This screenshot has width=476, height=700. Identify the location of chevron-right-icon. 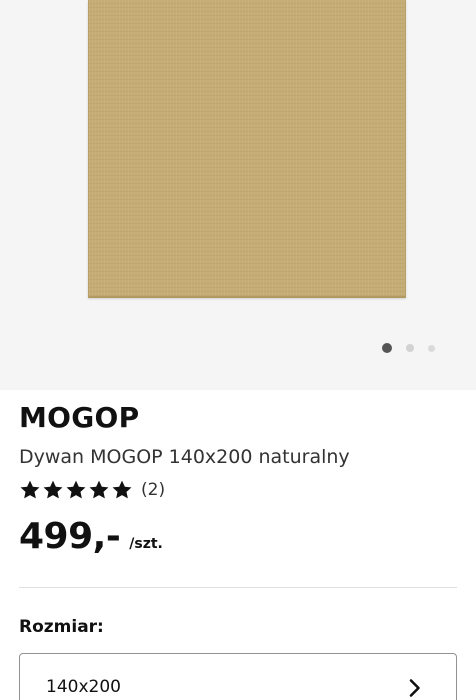
(414, 688).